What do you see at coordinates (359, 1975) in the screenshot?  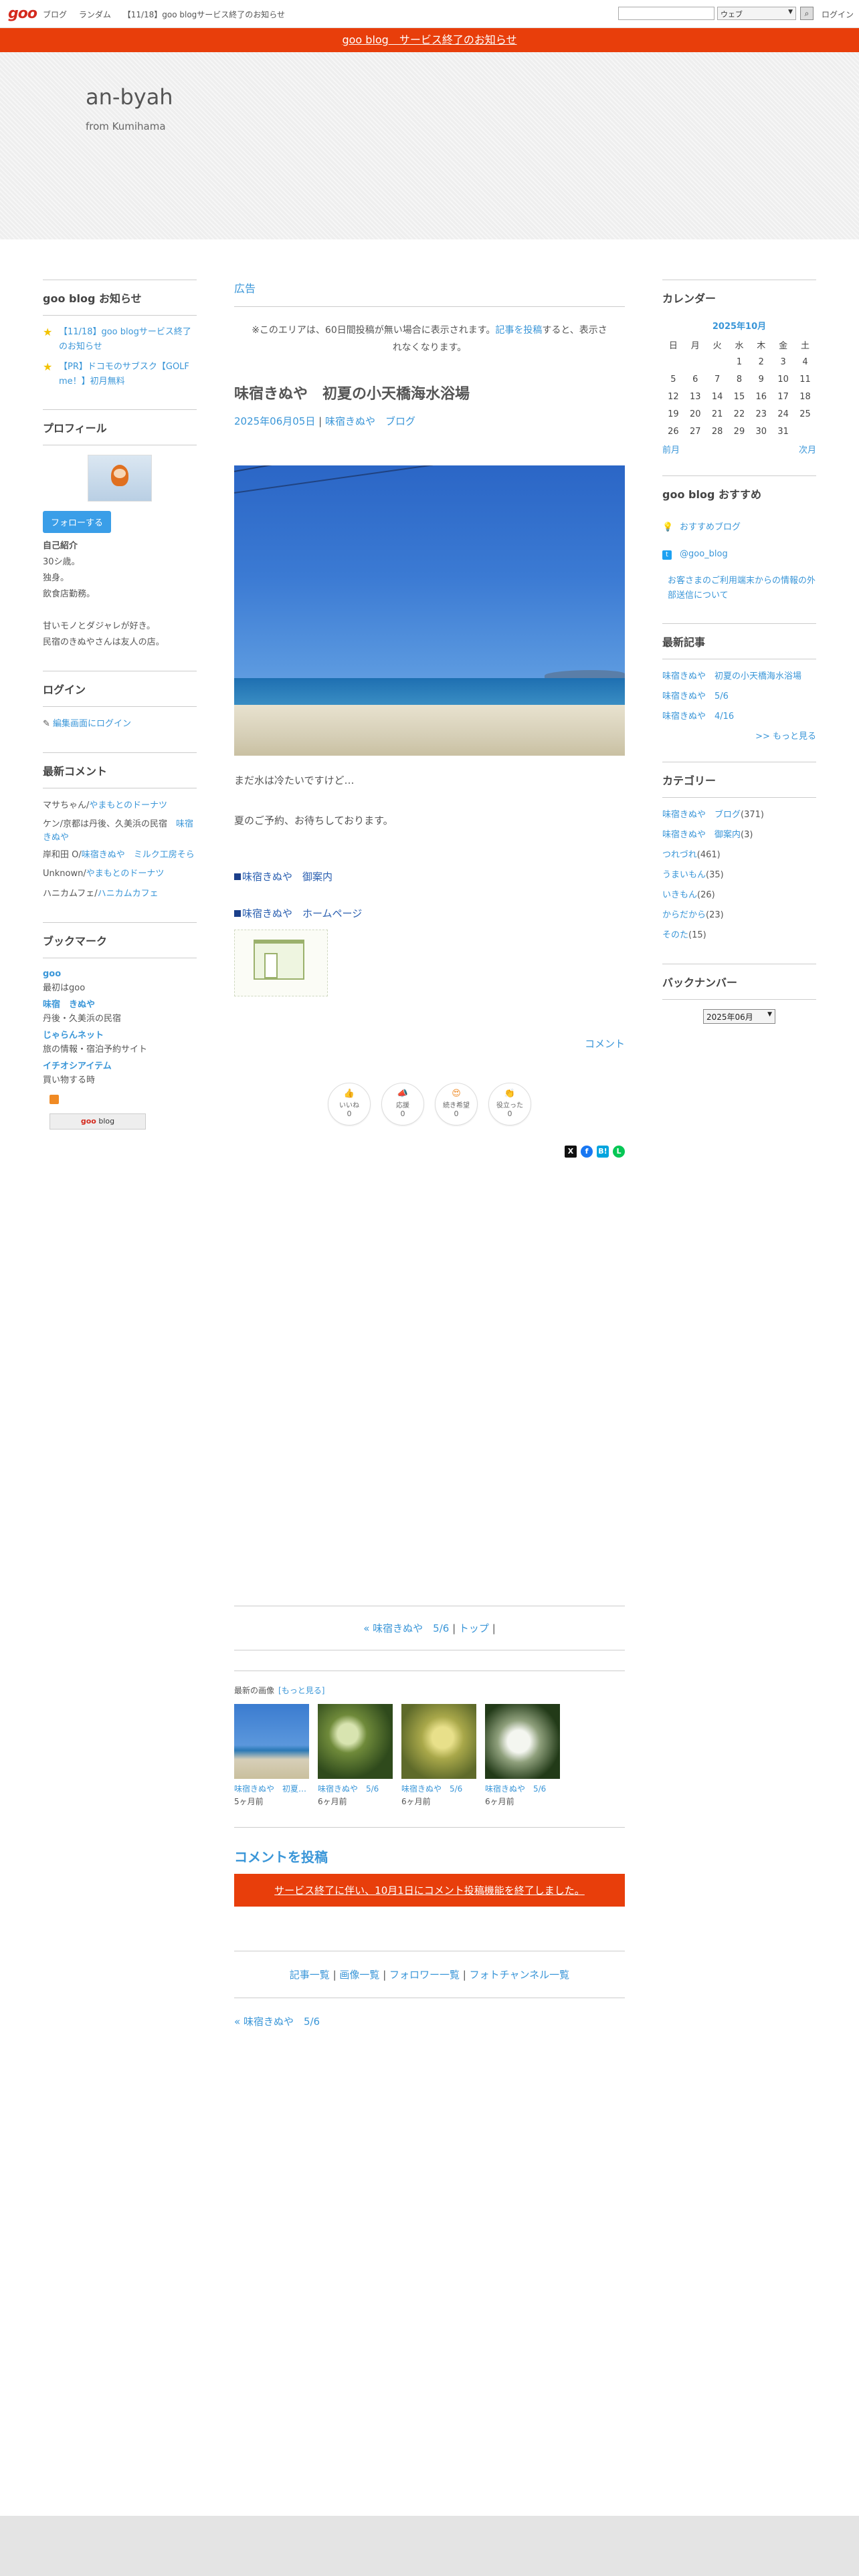 I see `all-images-link: 画像一覧` at bounding box center [359, 1975].